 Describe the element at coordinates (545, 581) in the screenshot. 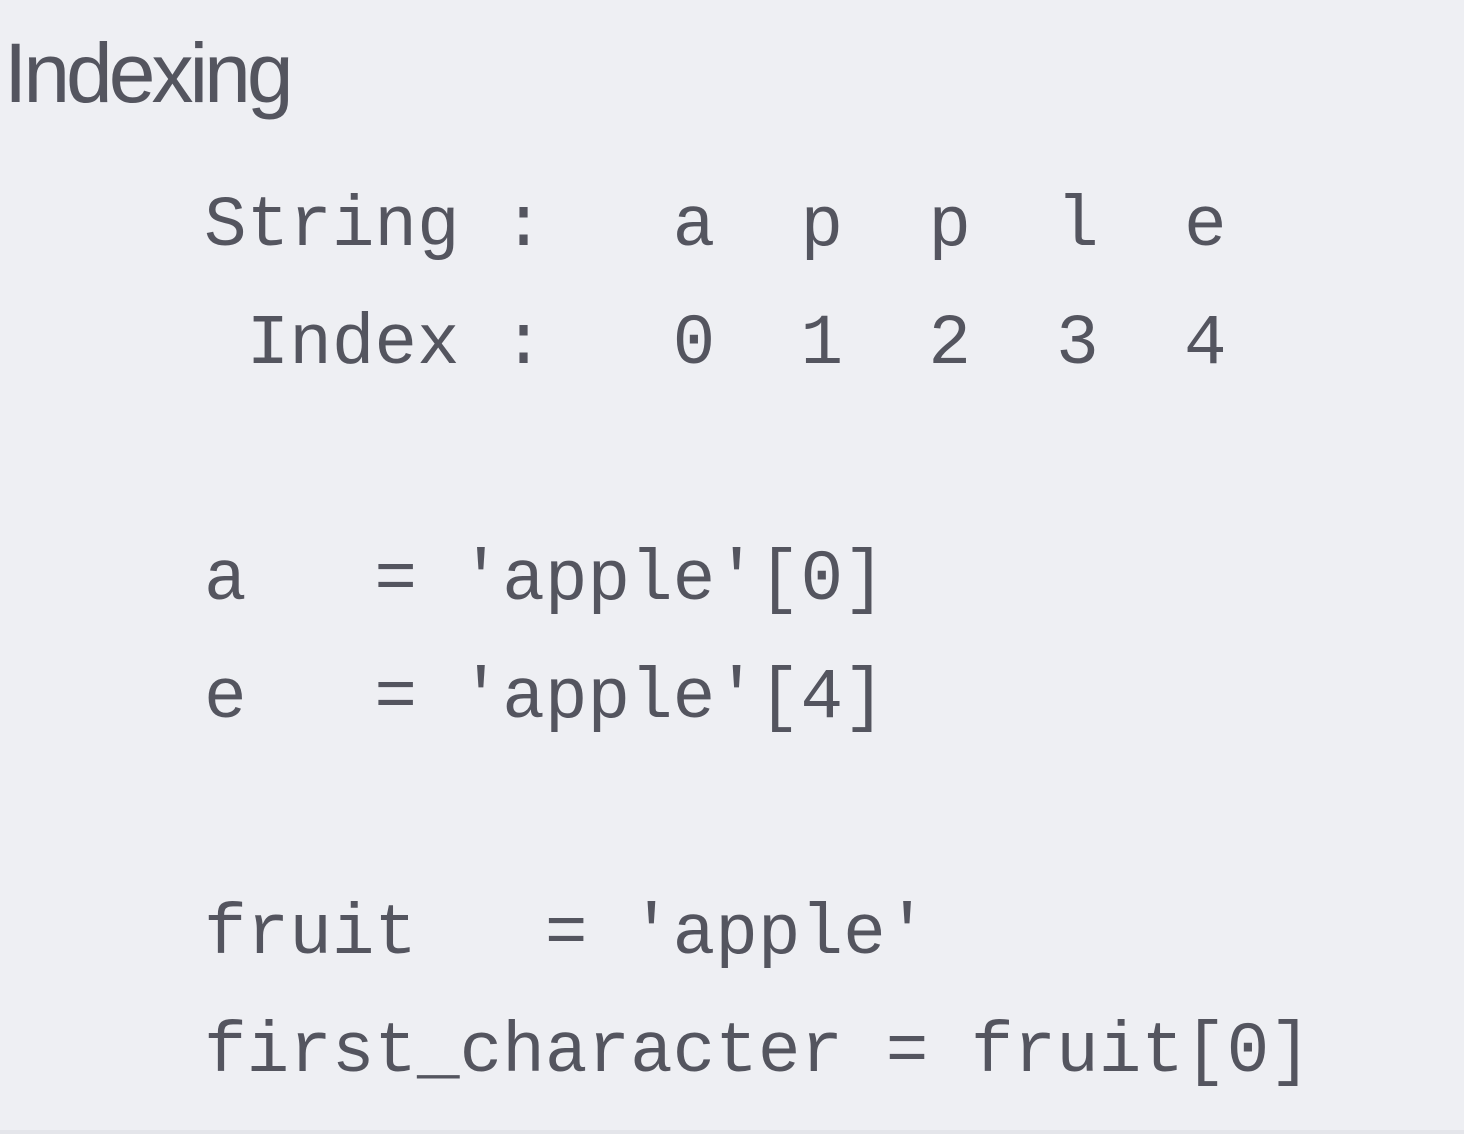

I see `code-line-a-assignment: a = 'apple'[0]` at that location.